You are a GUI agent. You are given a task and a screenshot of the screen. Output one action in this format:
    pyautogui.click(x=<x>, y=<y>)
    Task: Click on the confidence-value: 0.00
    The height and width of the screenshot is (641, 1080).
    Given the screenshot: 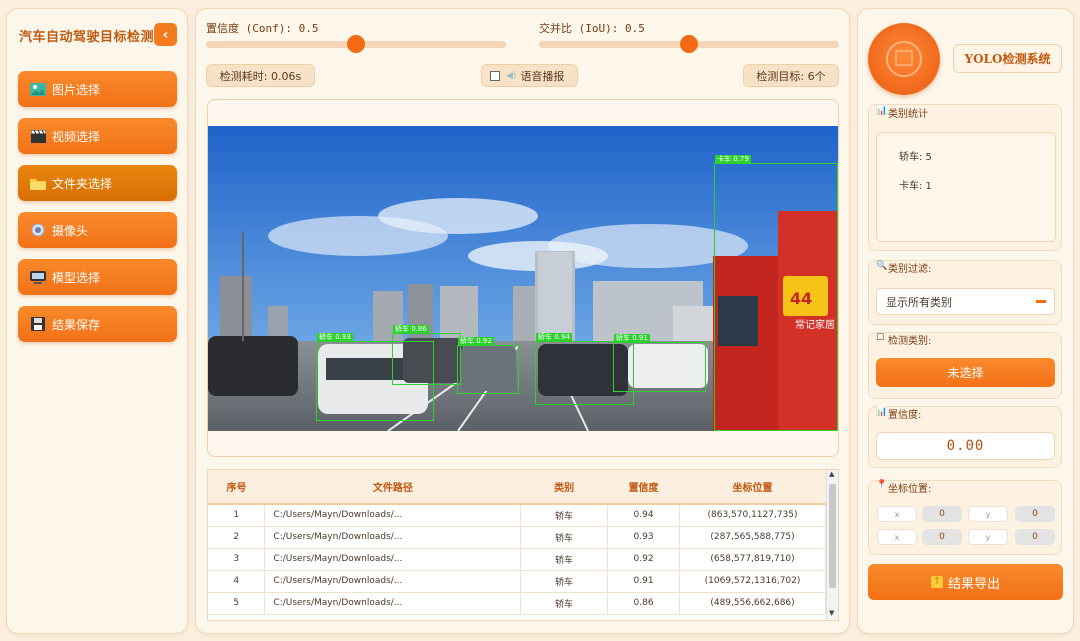 What is the action you would take?
    pyautogui.click(x=965, y=446)
    